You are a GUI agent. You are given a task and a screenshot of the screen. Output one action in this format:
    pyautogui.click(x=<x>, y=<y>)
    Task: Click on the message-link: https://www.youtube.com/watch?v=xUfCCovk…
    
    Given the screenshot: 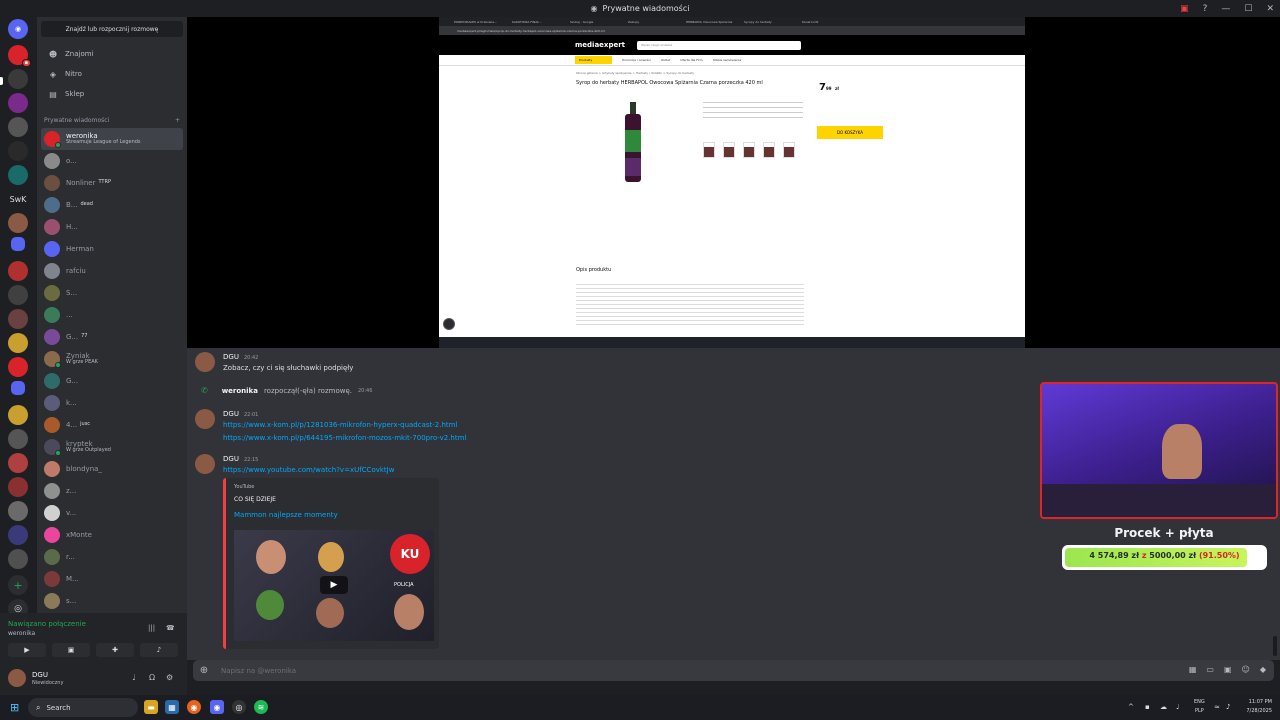 What is the action you would take?
    pyautogui.click(x=308, y=470)
    